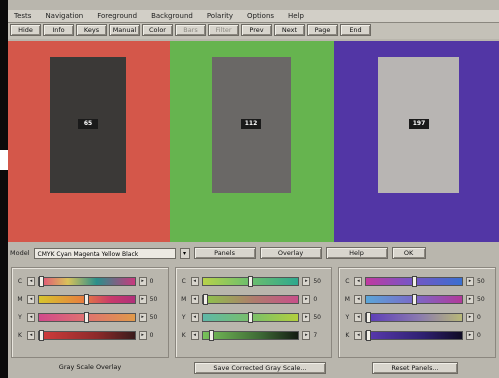  I want to click on slider-row: C ◂ ▸ 50, so click(254, 281).